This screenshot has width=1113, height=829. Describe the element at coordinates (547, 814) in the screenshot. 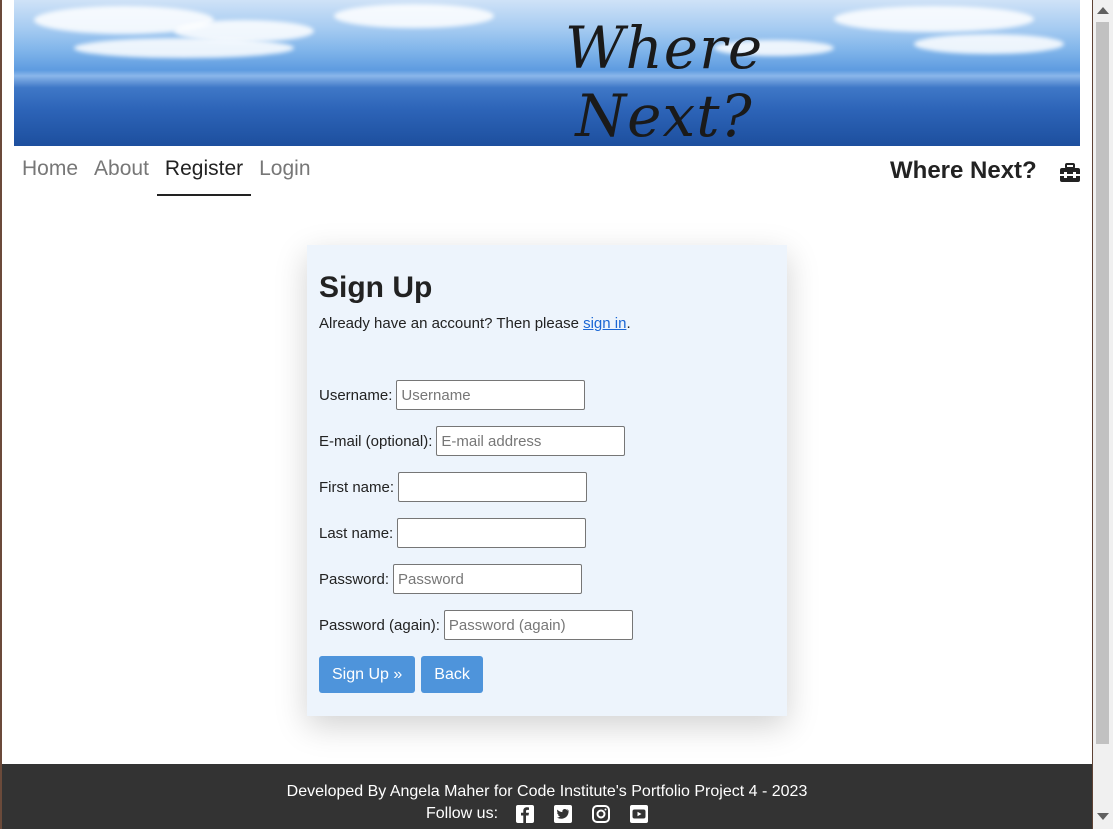

I see `follow-us: Follow us:` at that location.